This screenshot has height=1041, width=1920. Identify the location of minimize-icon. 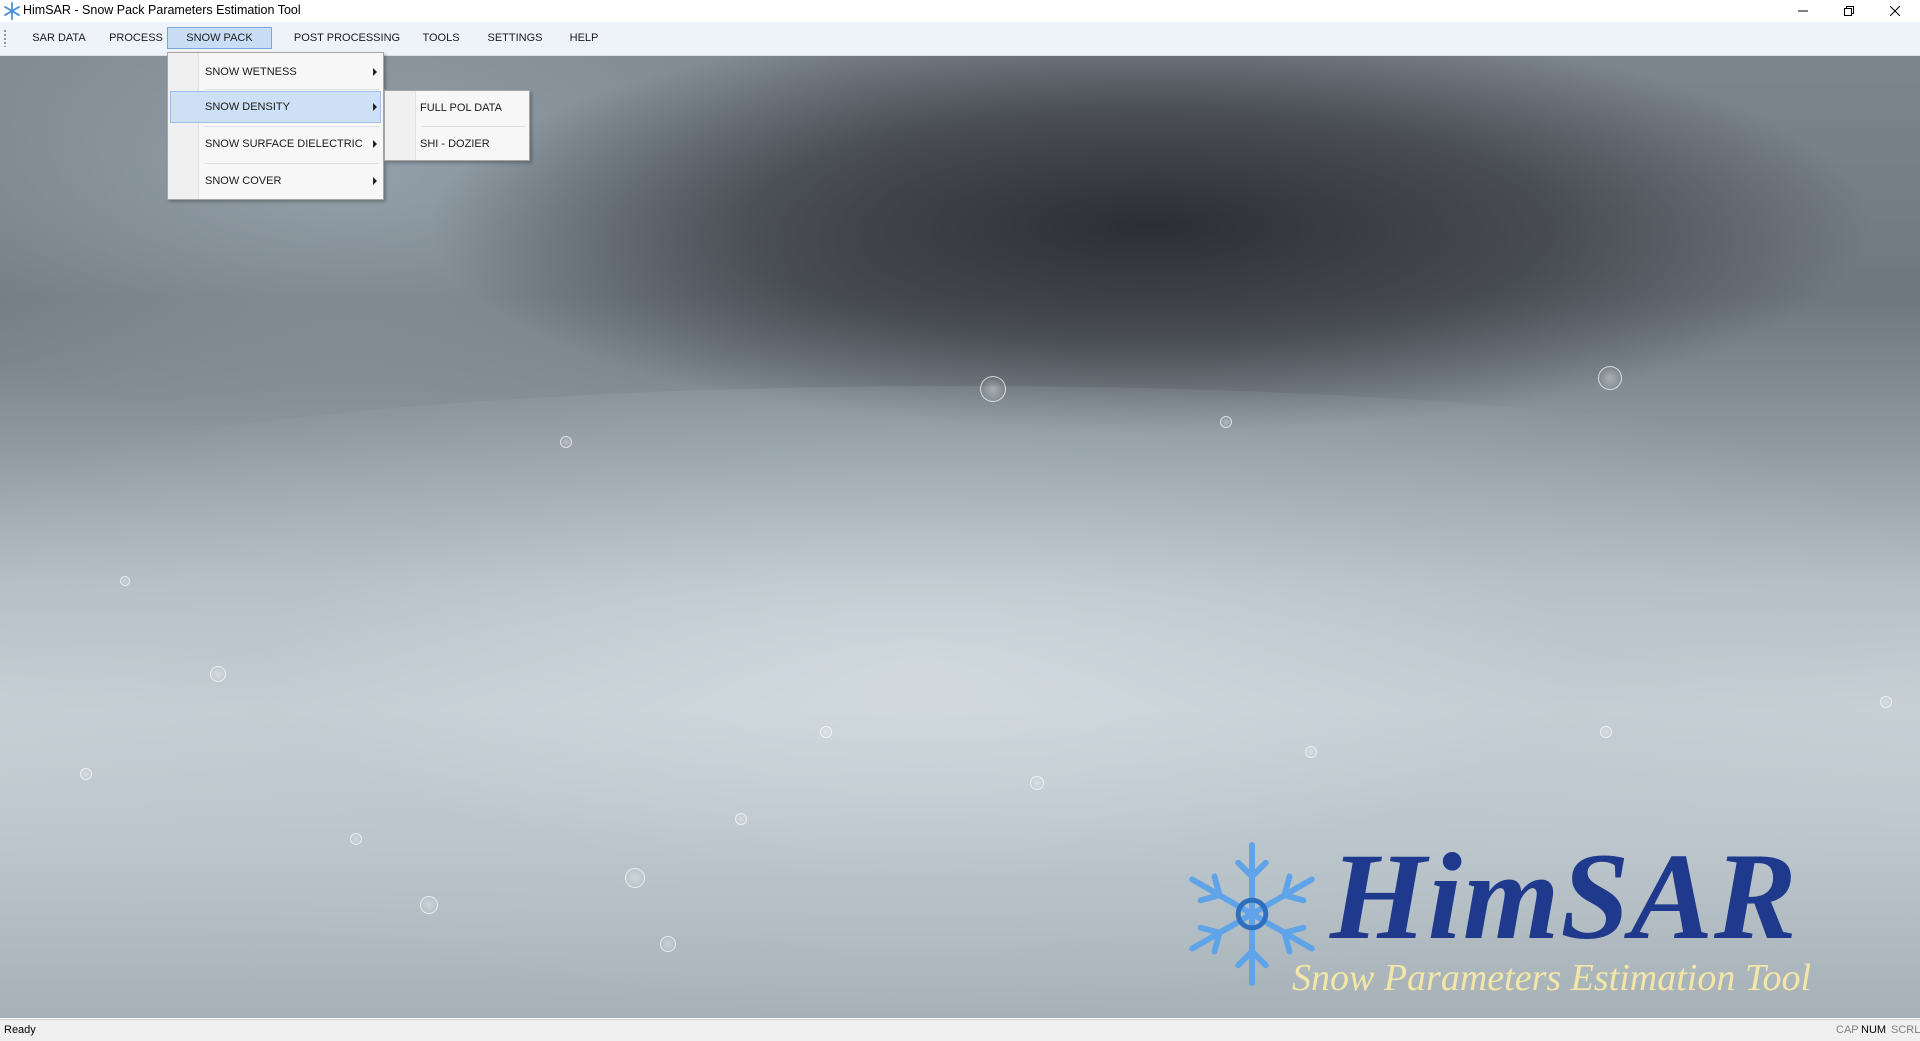
(1803, 11).